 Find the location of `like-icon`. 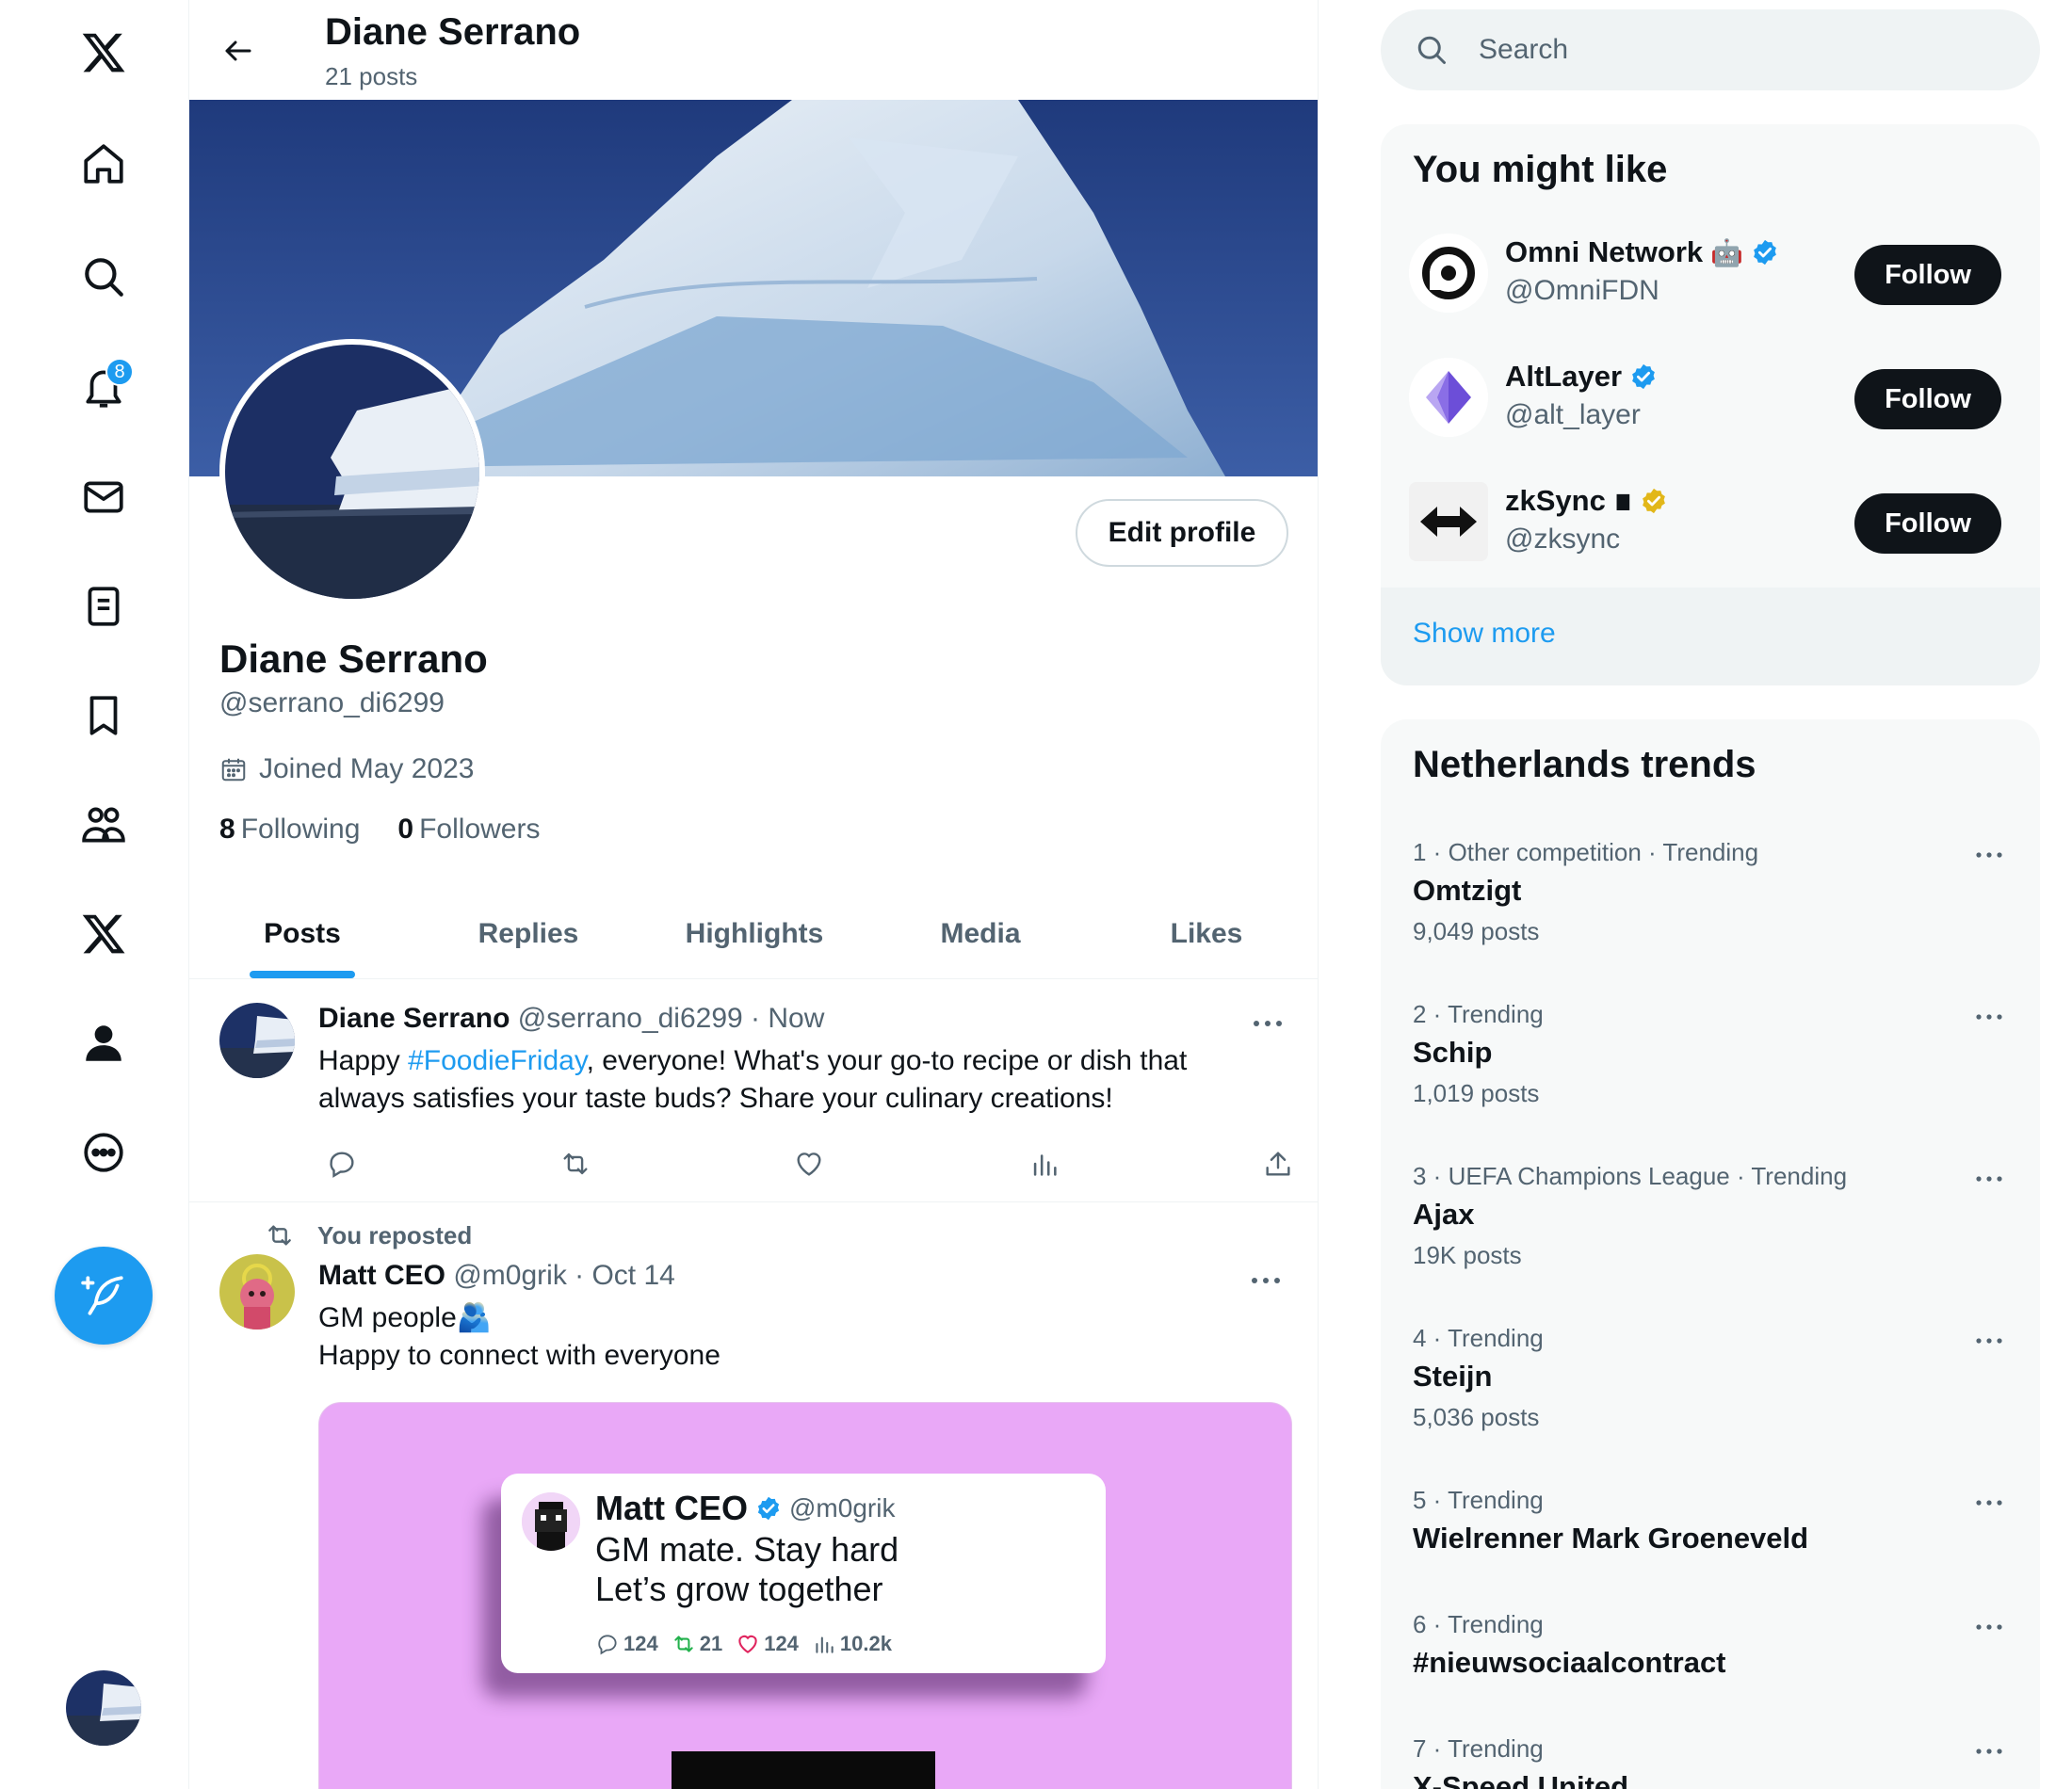

like-icon is located at coordinates (809, 1163).